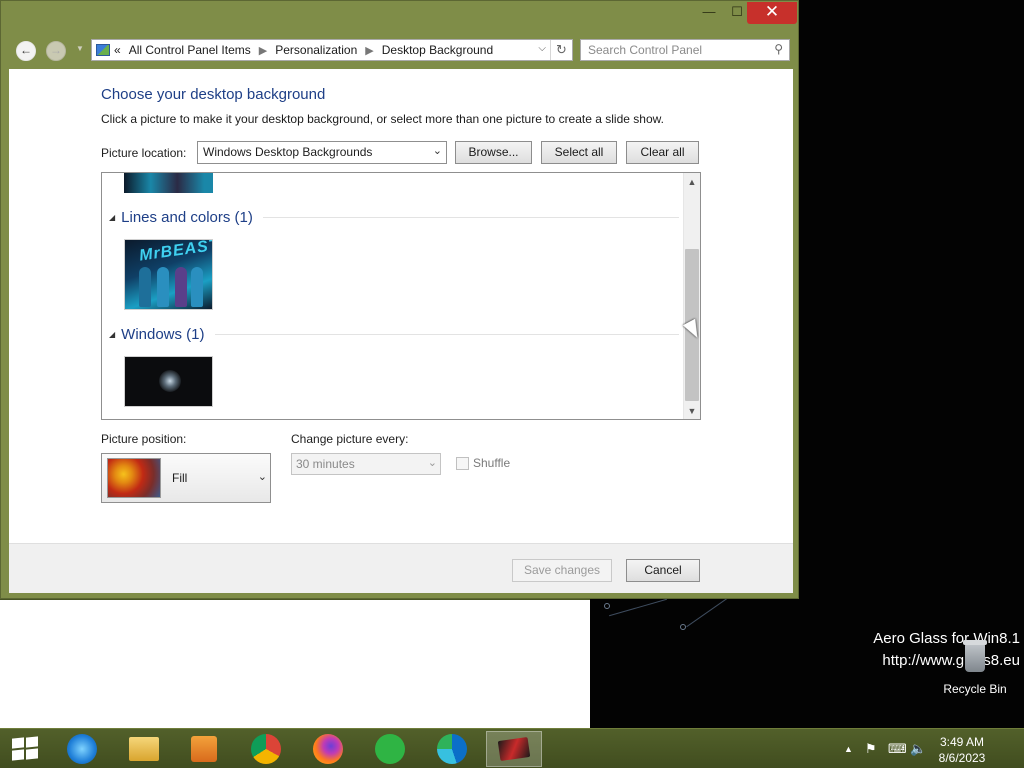 The height and width of the screenshot is (768, 1024). I want to click on personalization-button, so click(514, 749).